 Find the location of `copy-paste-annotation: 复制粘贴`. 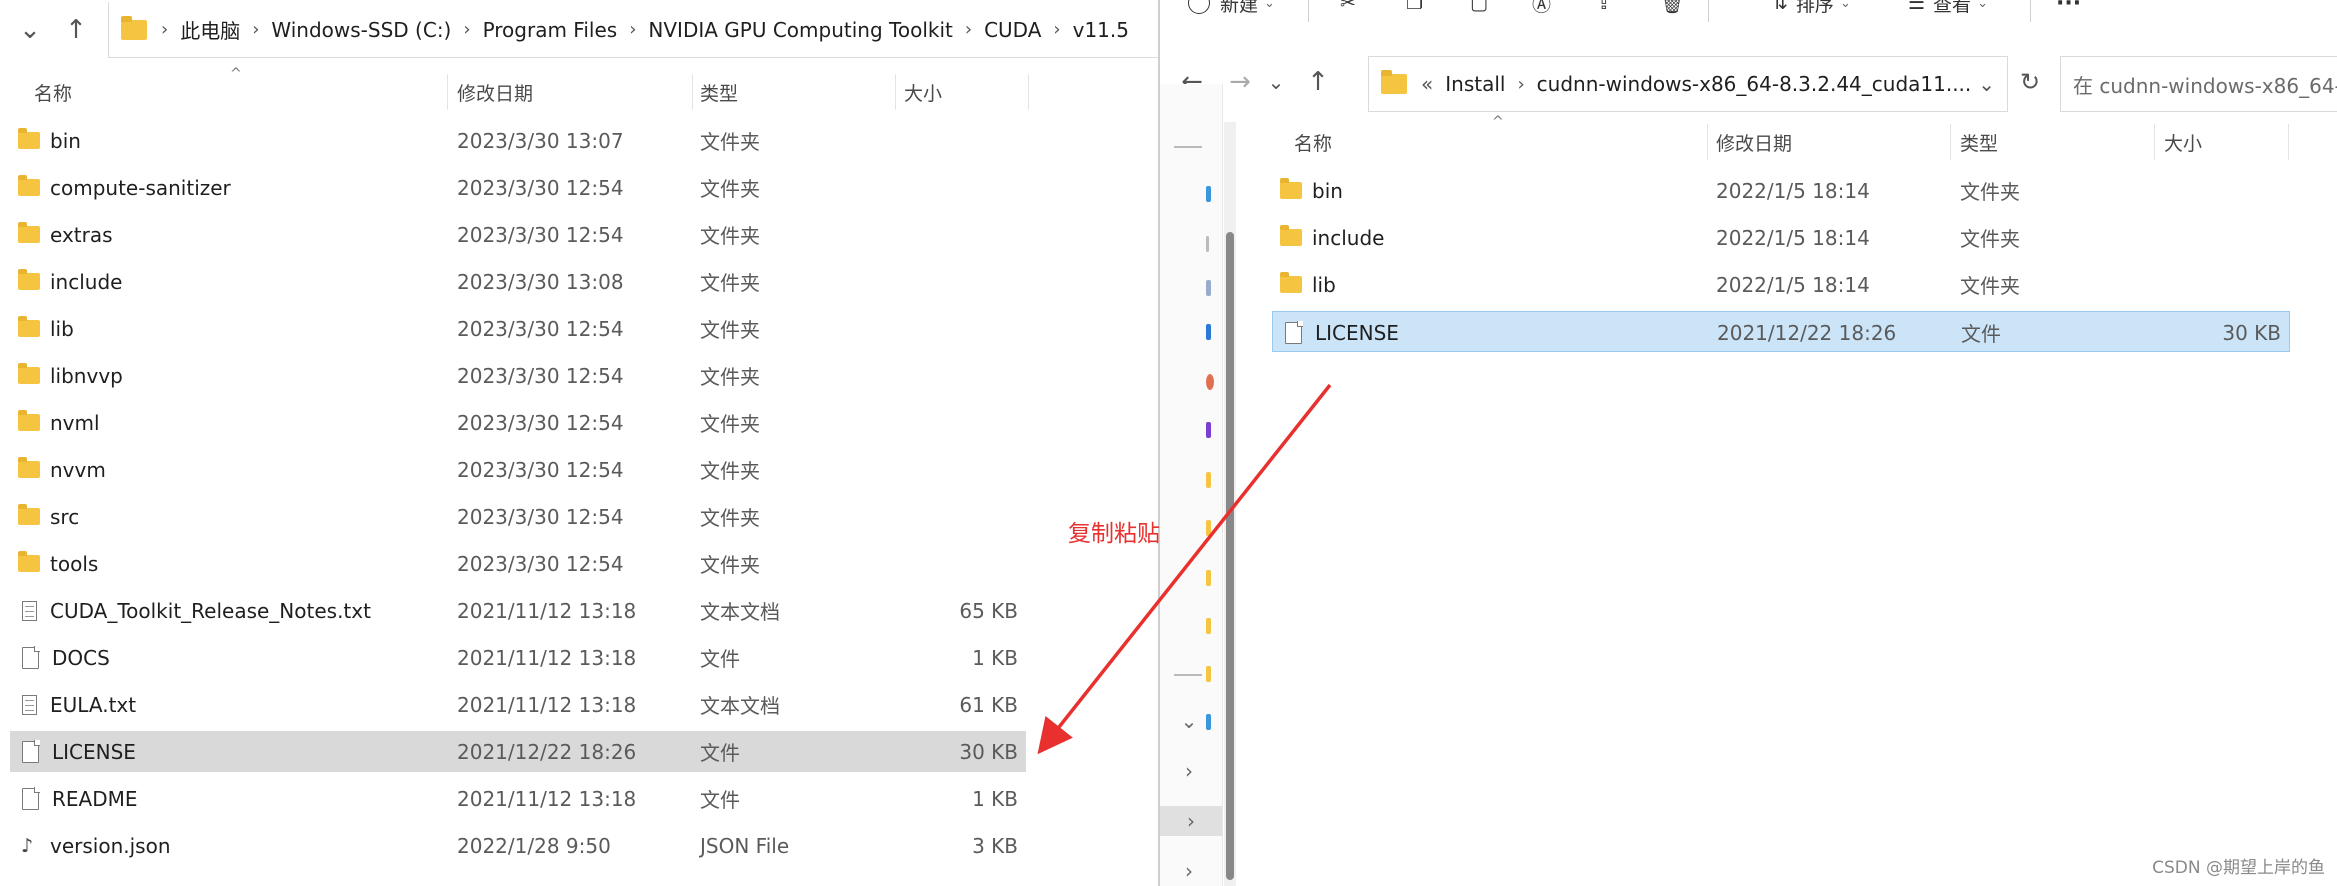

copy-paste-annotation: 复制粘贴 is located at coordinates (1114, 534).